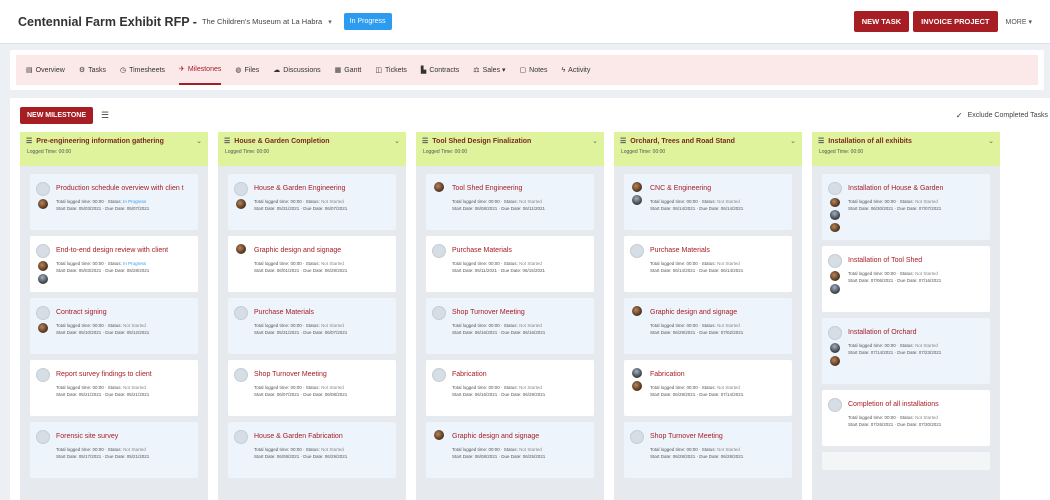  I want to click on task-title-link: Forensic site survey, so click(124, 436).